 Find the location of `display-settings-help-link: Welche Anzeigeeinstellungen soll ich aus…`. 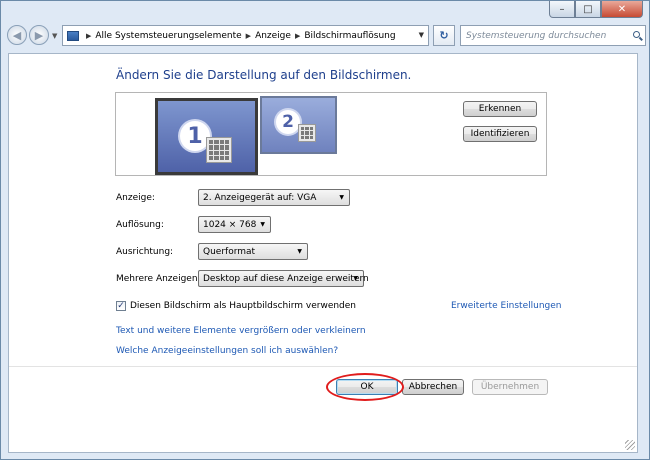

display-settings-help-link: Welche Anzeigeeinstellungen soll ich aus… is located at coordinates (227, 351).